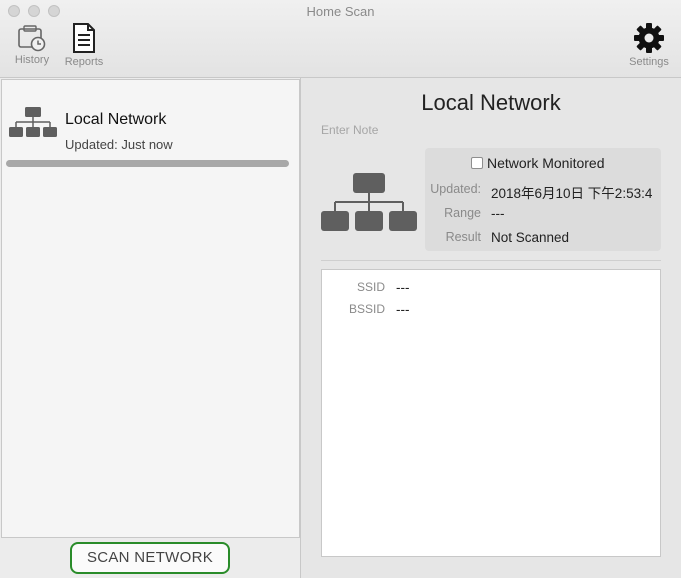 This screenshot has width=681, height=578. I want to click on settings-button: Settings, so click(649, 45).